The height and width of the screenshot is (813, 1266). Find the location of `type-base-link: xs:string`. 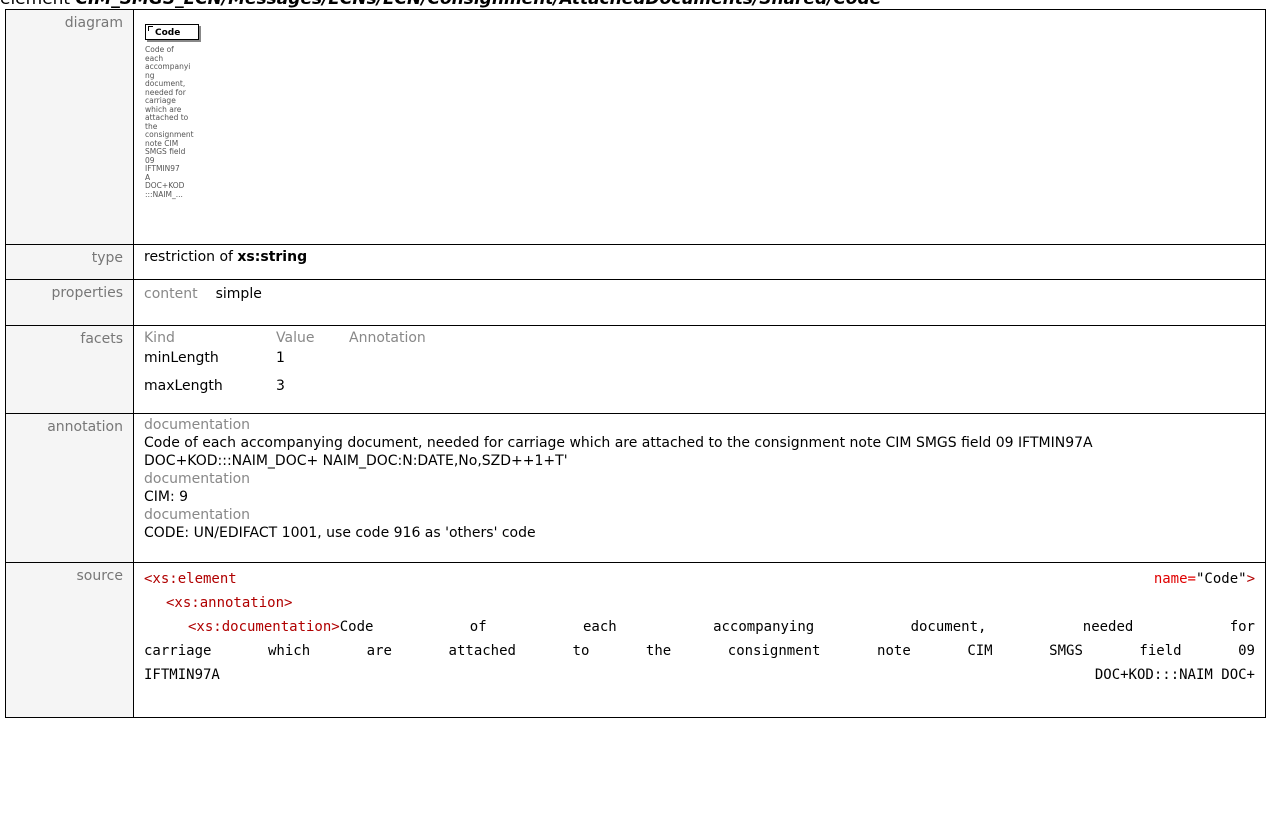

type-base-link: xs:string is located at coordinates (272, 257).